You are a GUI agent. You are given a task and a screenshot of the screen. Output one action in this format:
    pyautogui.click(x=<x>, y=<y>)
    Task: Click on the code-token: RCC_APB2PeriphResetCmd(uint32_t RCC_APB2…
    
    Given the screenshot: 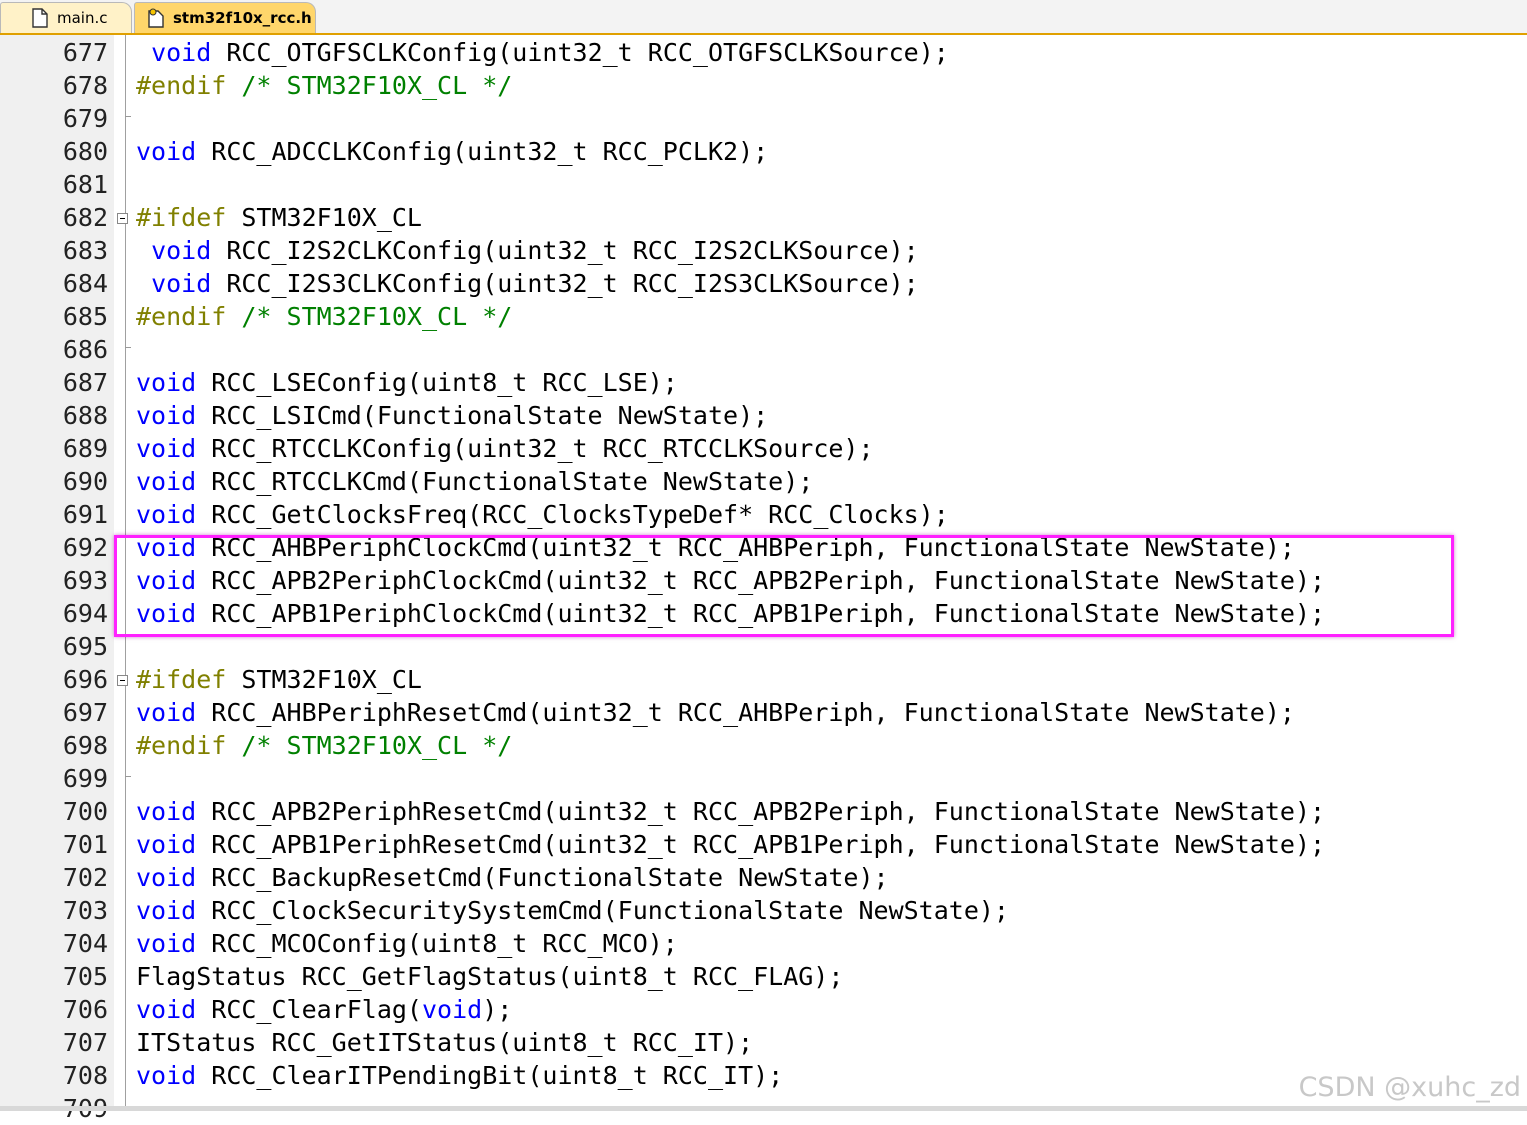 What is the action you would take?
    pyautogui.click(x=761, y=811)
    